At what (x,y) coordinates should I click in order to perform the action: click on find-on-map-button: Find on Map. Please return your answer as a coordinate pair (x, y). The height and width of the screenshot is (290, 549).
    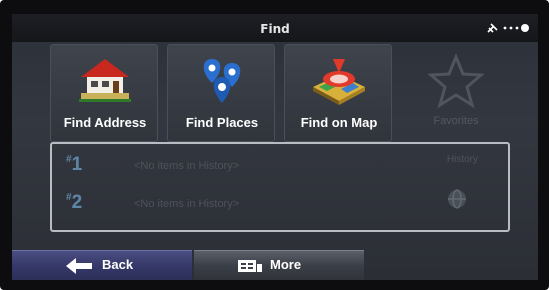
    Looking at the image, I should click on (338, 93).